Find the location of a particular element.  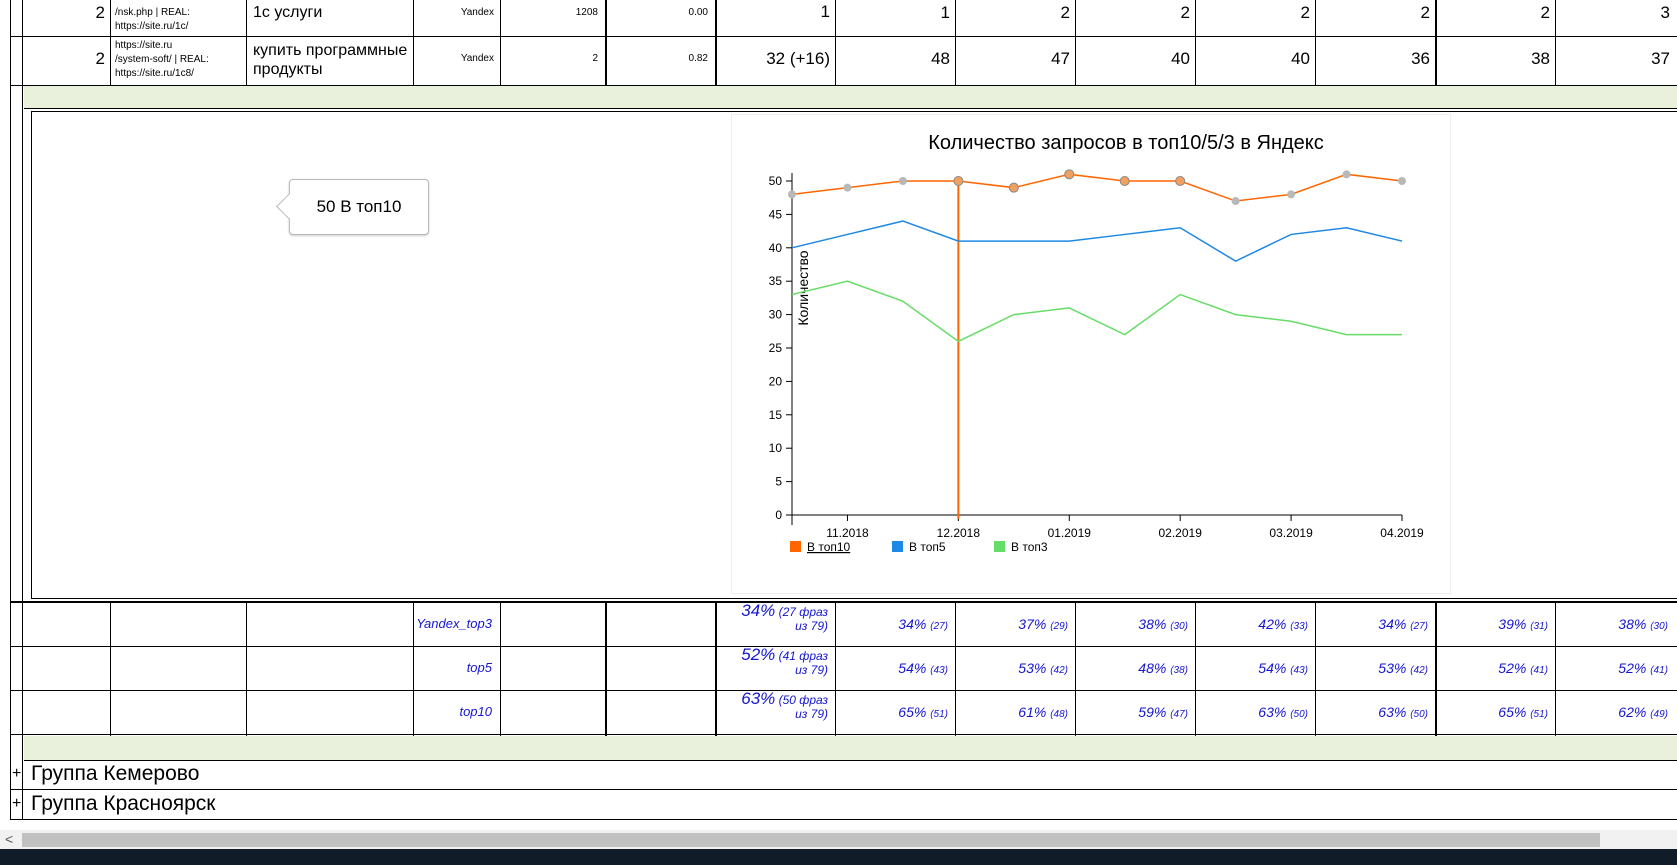

stats-cell: 54% (43) is located at coordinates (923, 668).